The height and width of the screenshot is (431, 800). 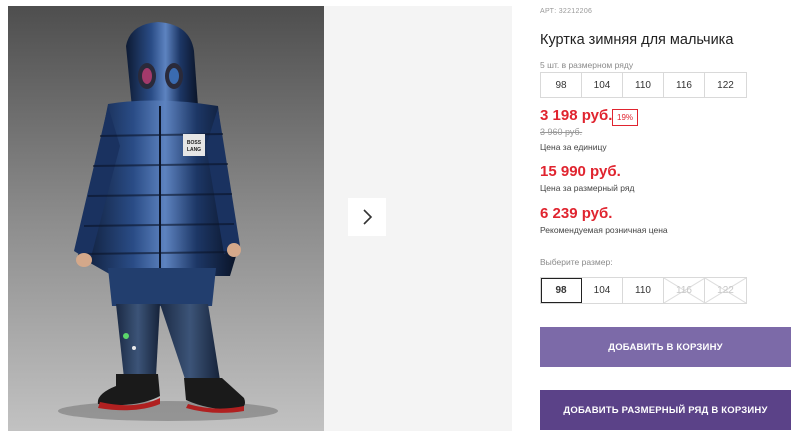 What do you see at coordinates (637, 40) in the screenshot?
I see `product-title: Куртка зимняя для мальчика` at bounding box center [637, 40].